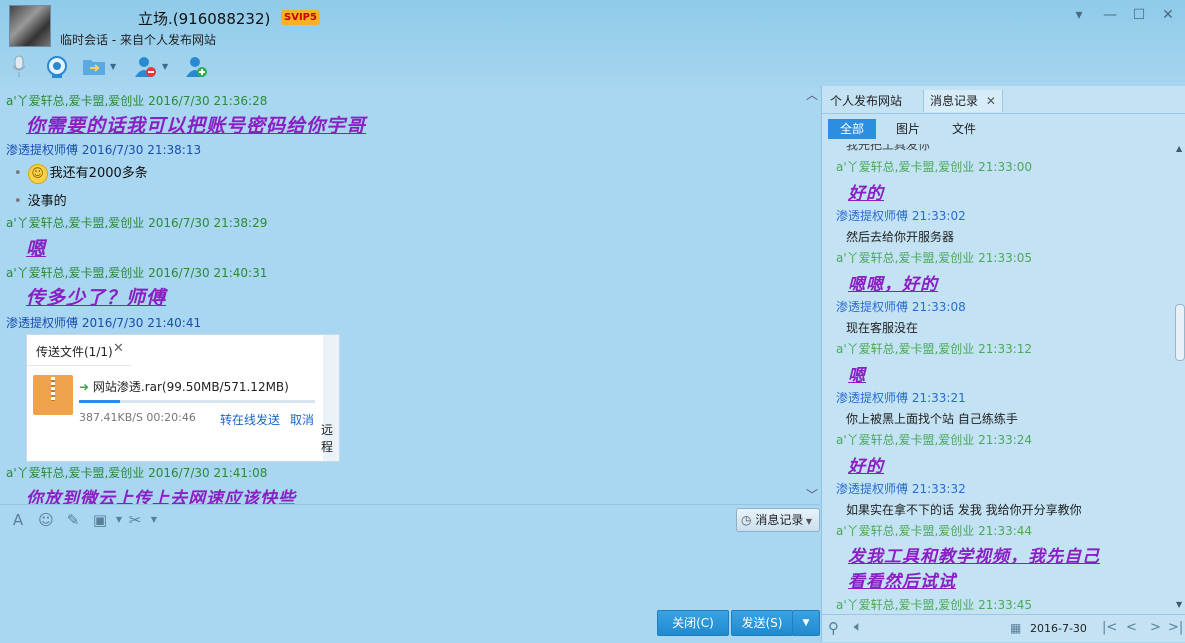 The image size is (1185, 643). Describe the element at coordinates (1180, 332) in the screenshot. I see `scrollbar-thumb` at that location.